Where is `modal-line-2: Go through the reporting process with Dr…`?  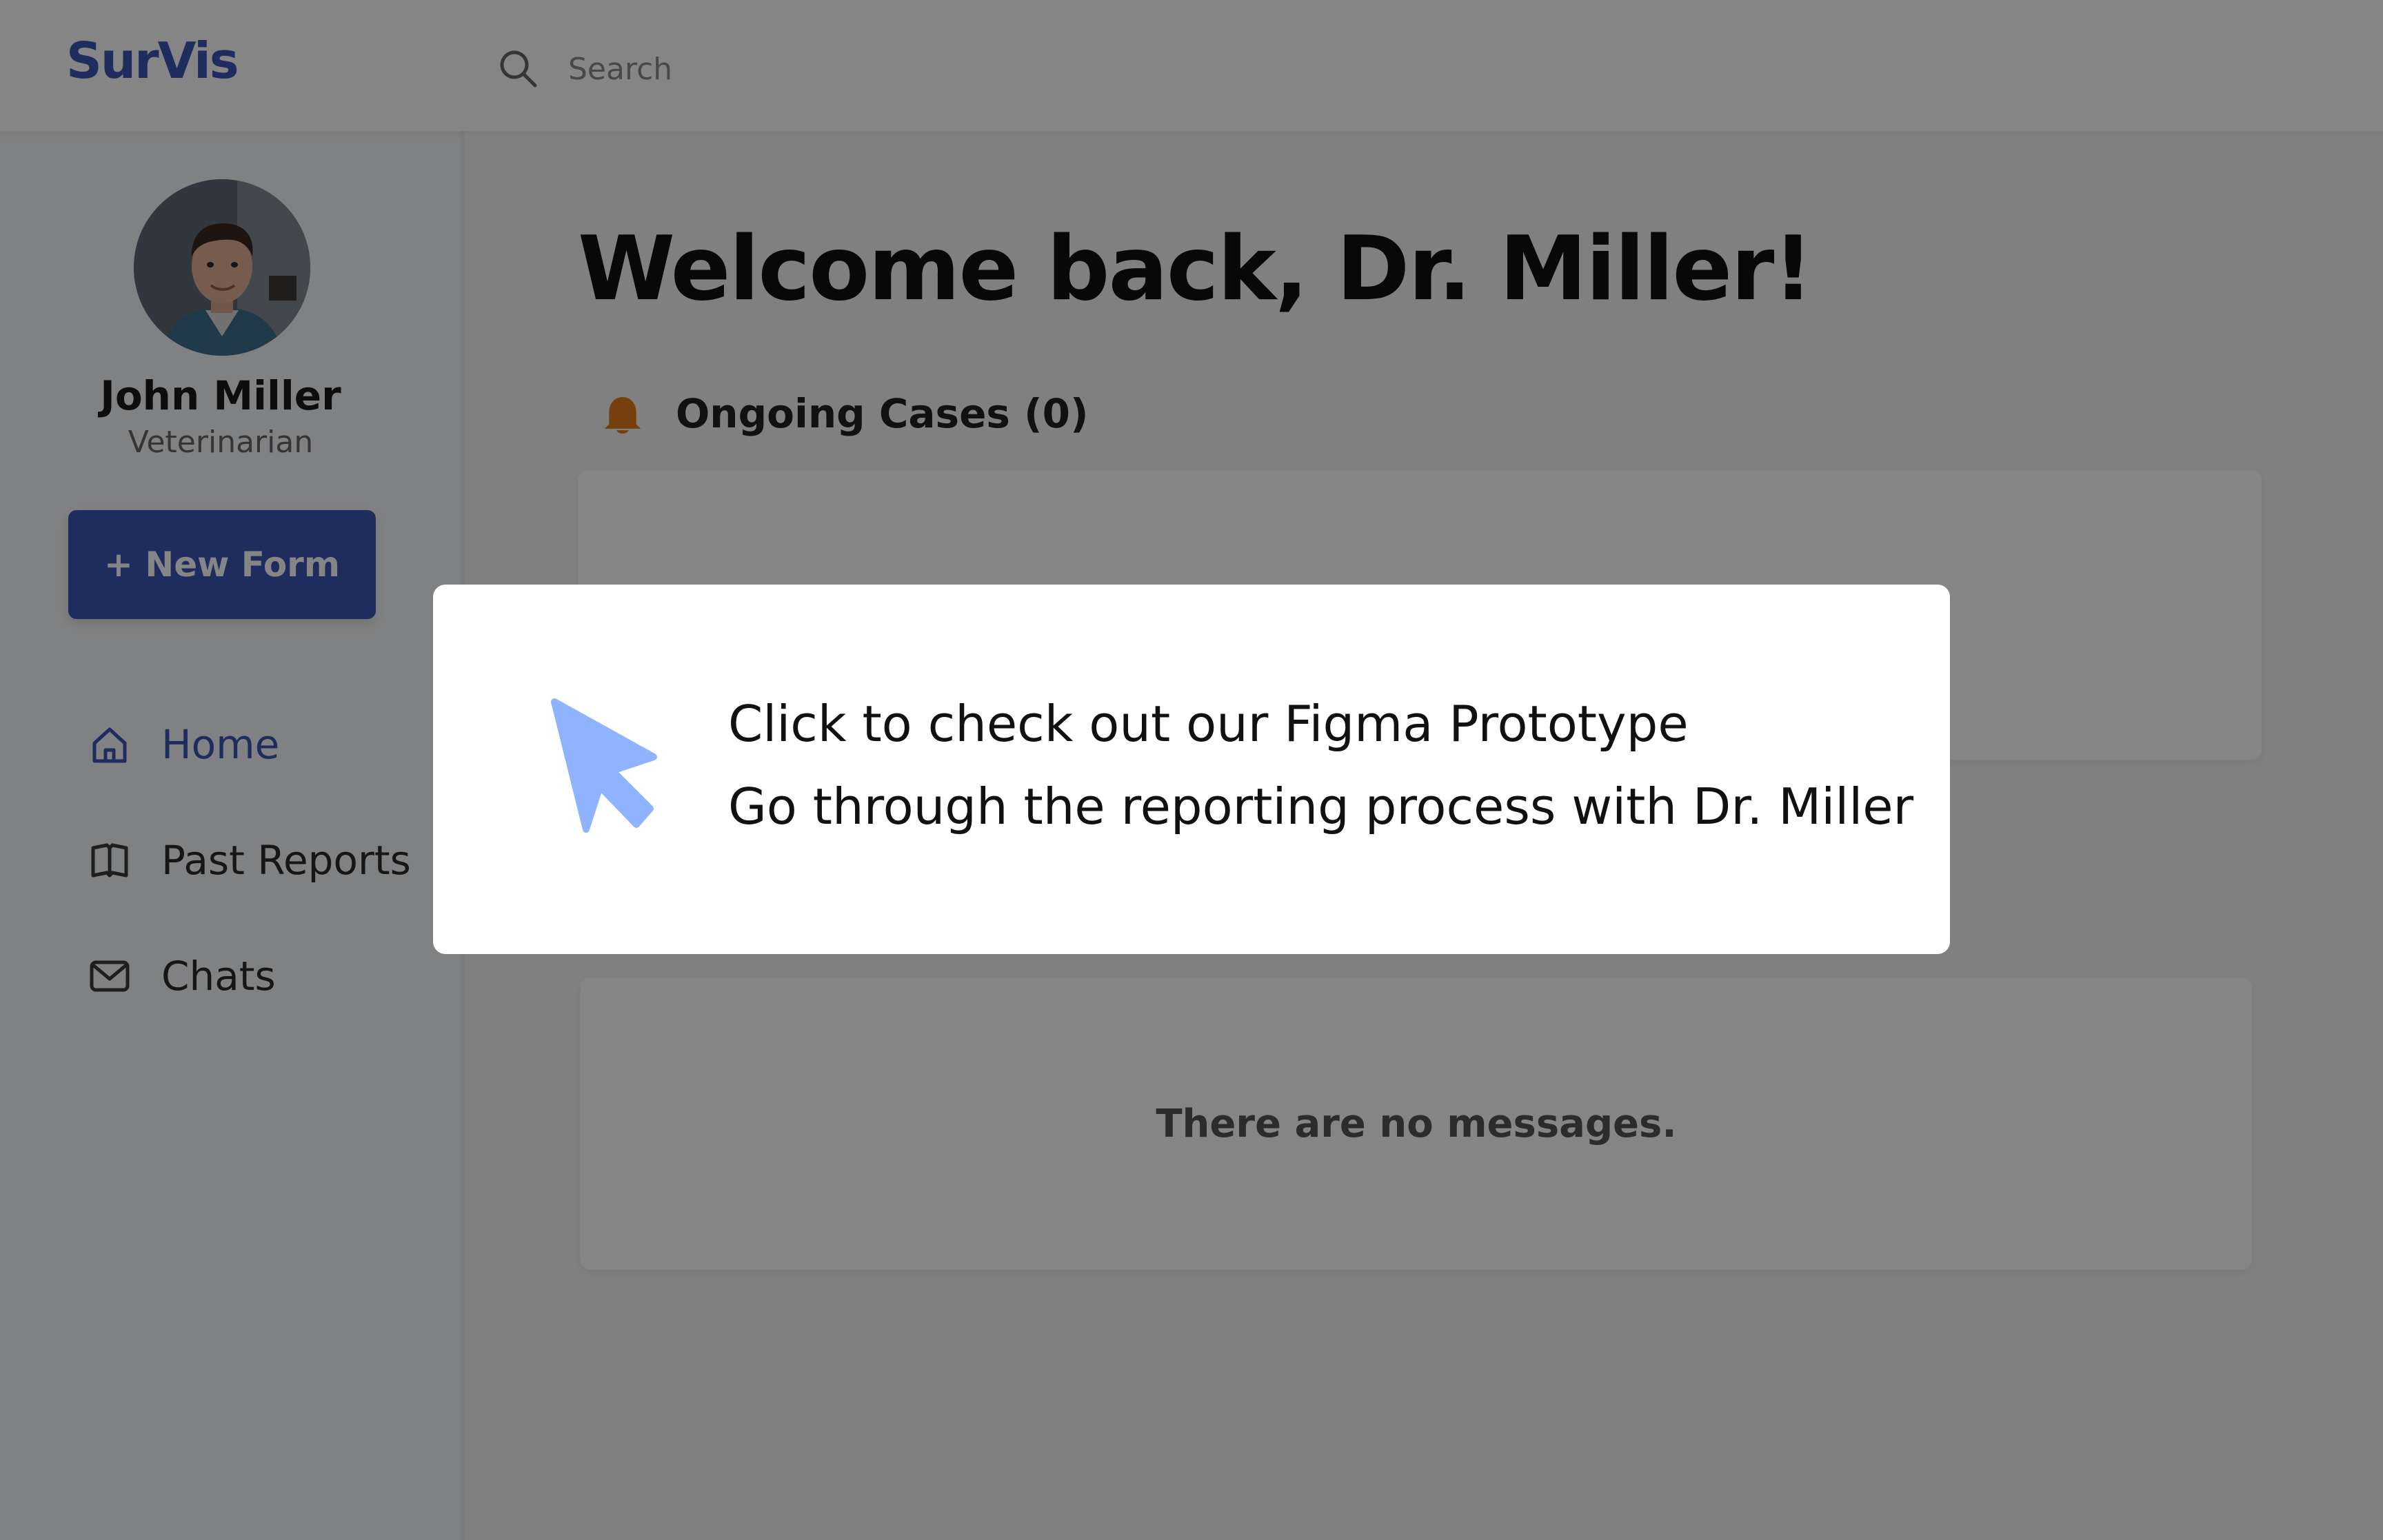 modal-line-2: Go through the reporting process with Dr… is located at coordinates (1320, 806).